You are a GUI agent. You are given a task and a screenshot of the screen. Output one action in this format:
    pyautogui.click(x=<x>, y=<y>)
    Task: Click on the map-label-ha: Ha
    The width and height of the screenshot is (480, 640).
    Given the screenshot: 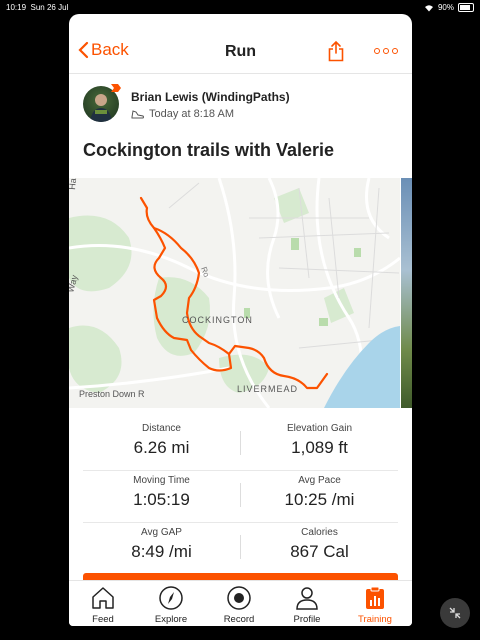 What is the action you would take?
    pyautogui.click(x=73, y=184)
    